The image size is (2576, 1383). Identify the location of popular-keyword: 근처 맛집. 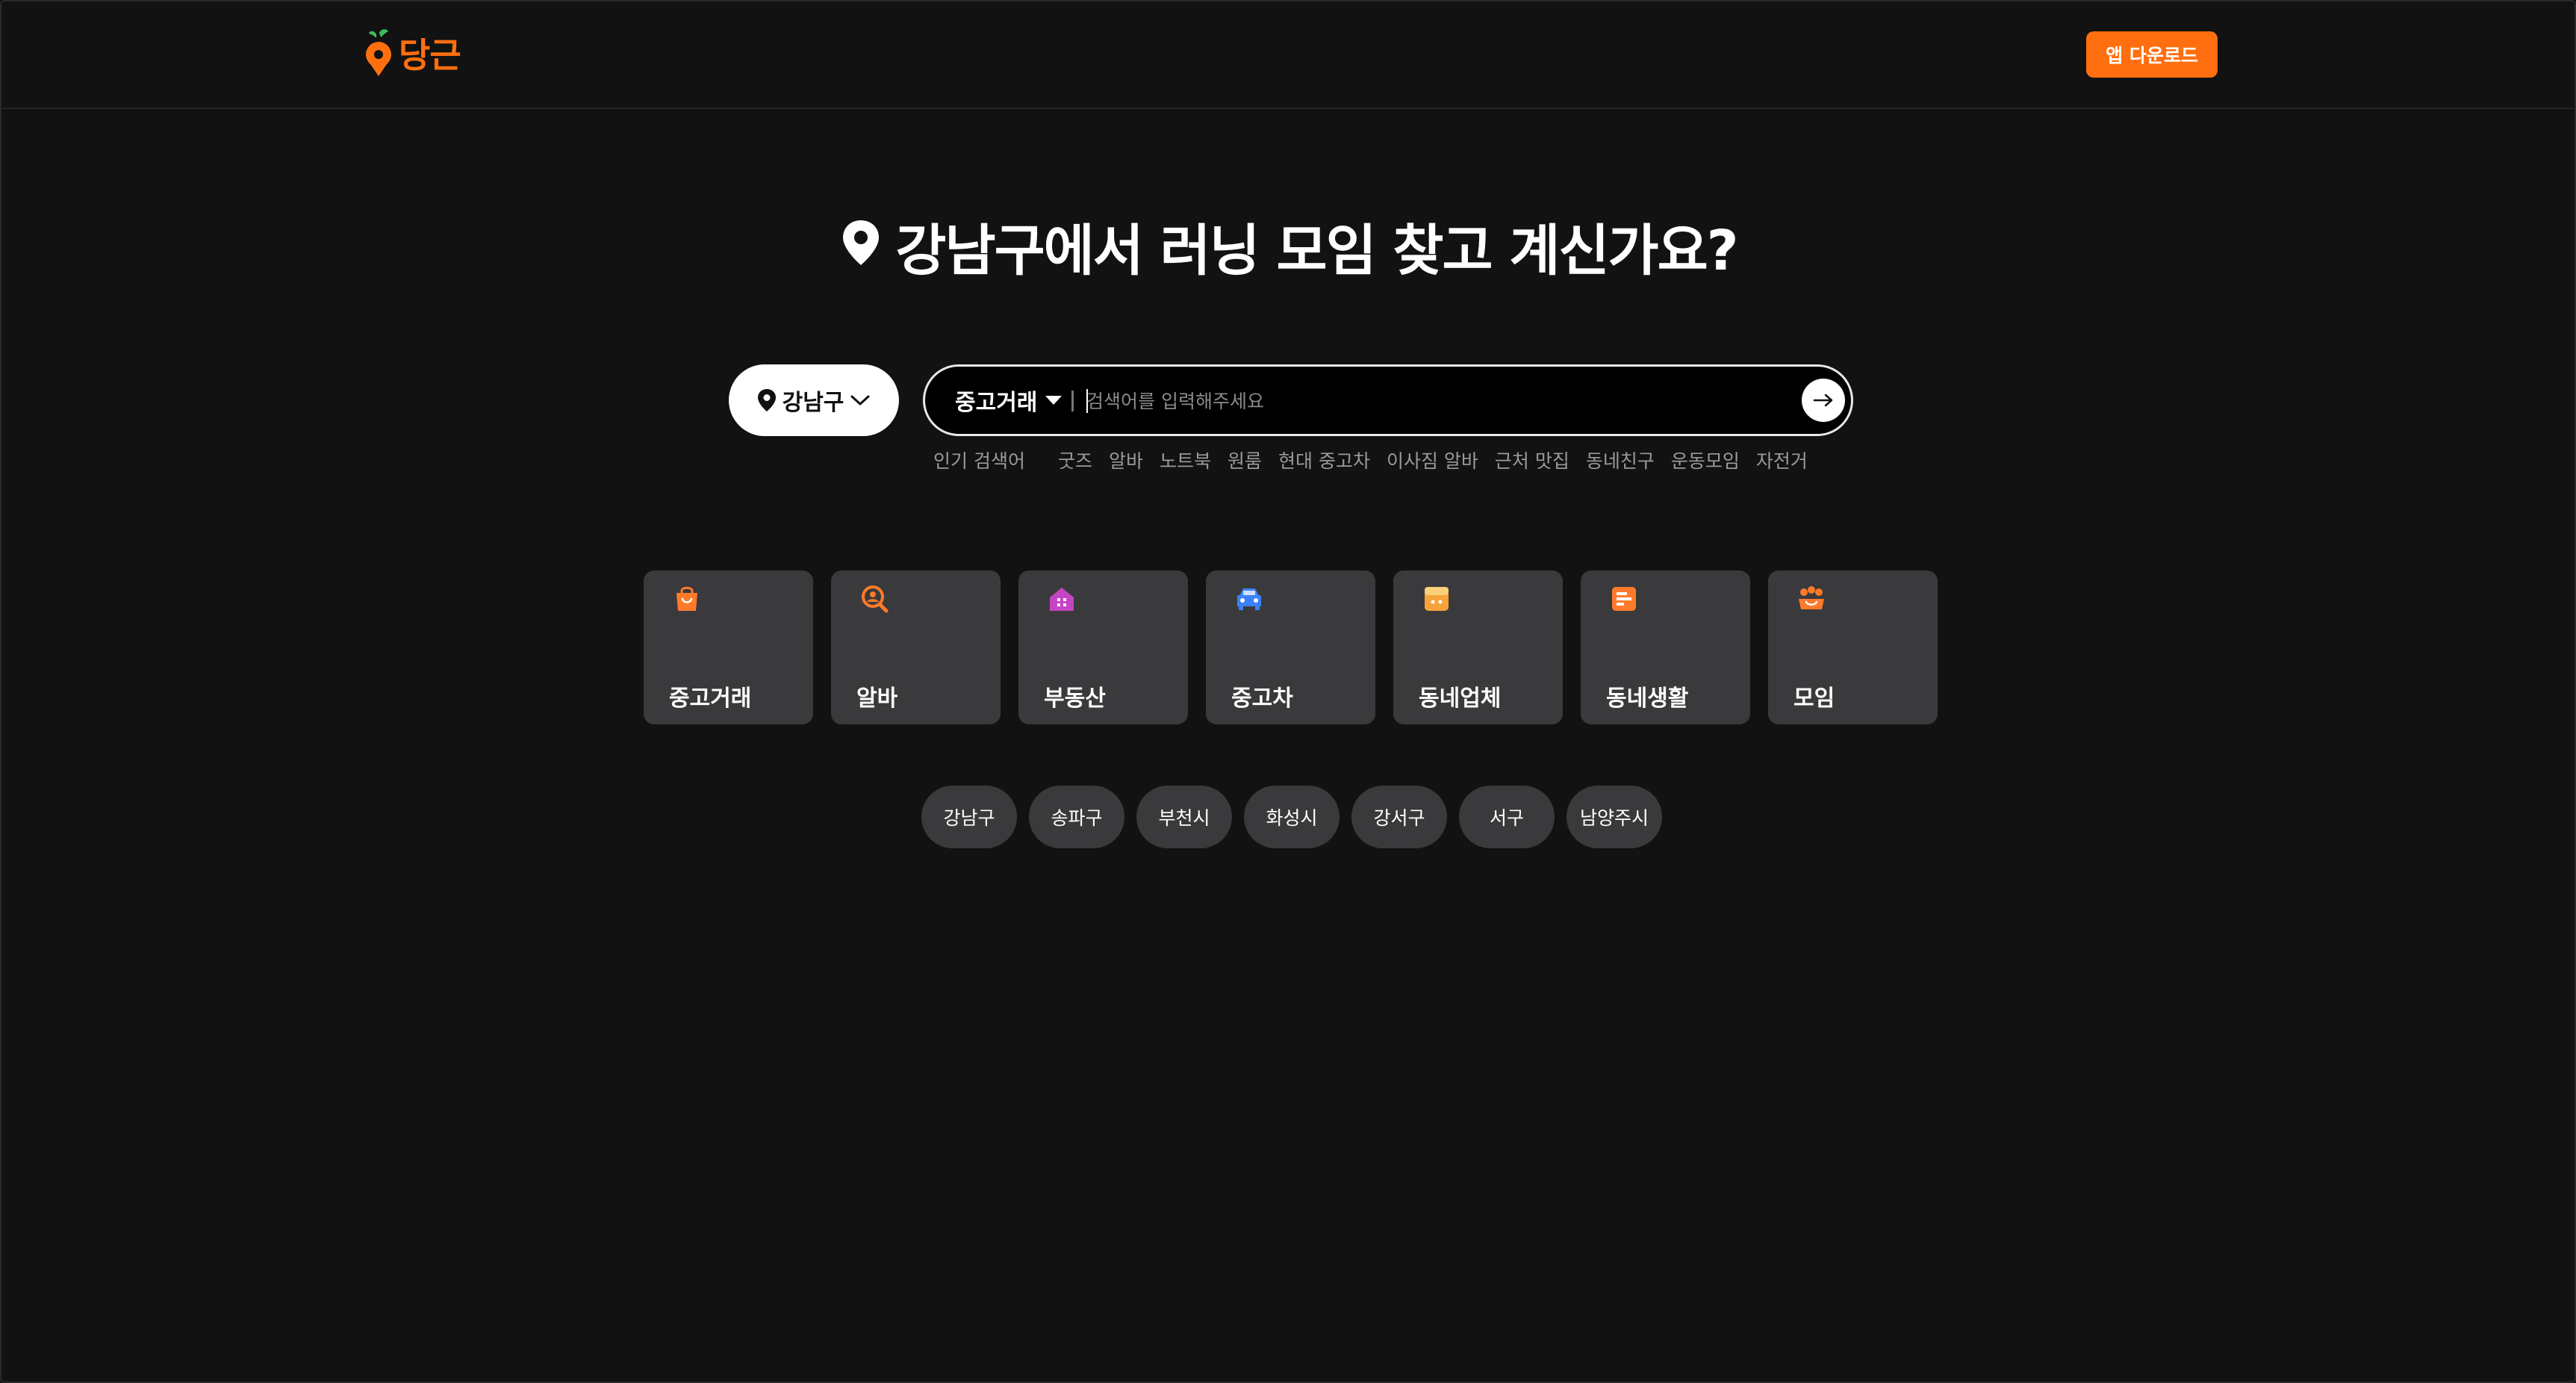
(1532, 460).